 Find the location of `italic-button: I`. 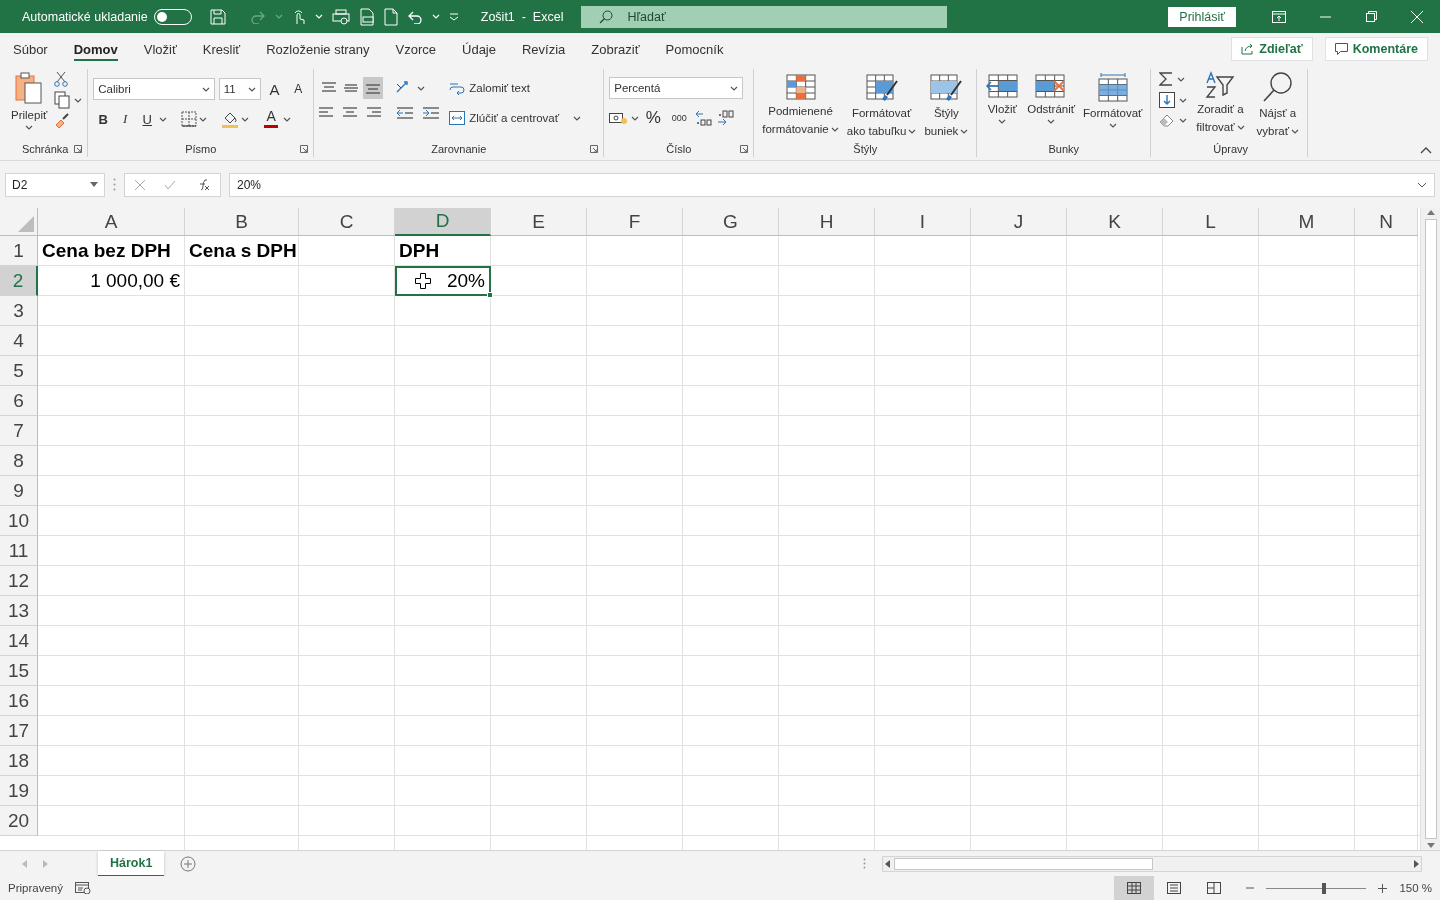

italic-button: I is located at coordinates (125, 119).